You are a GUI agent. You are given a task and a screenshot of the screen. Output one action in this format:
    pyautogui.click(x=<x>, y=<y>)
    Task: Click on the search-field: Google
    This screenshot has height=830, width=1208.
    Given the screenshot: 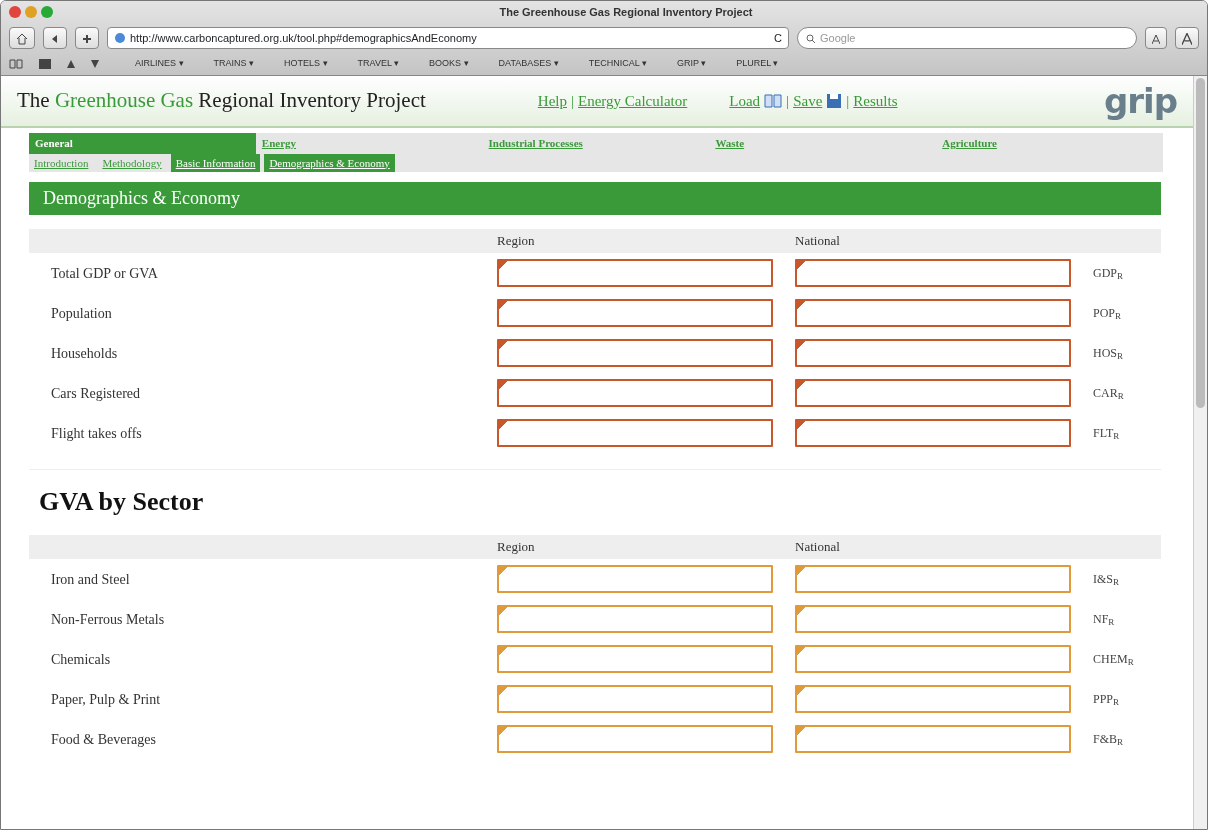 What is the action you would take?
    pyautogui.click(x=967, y=38)
    